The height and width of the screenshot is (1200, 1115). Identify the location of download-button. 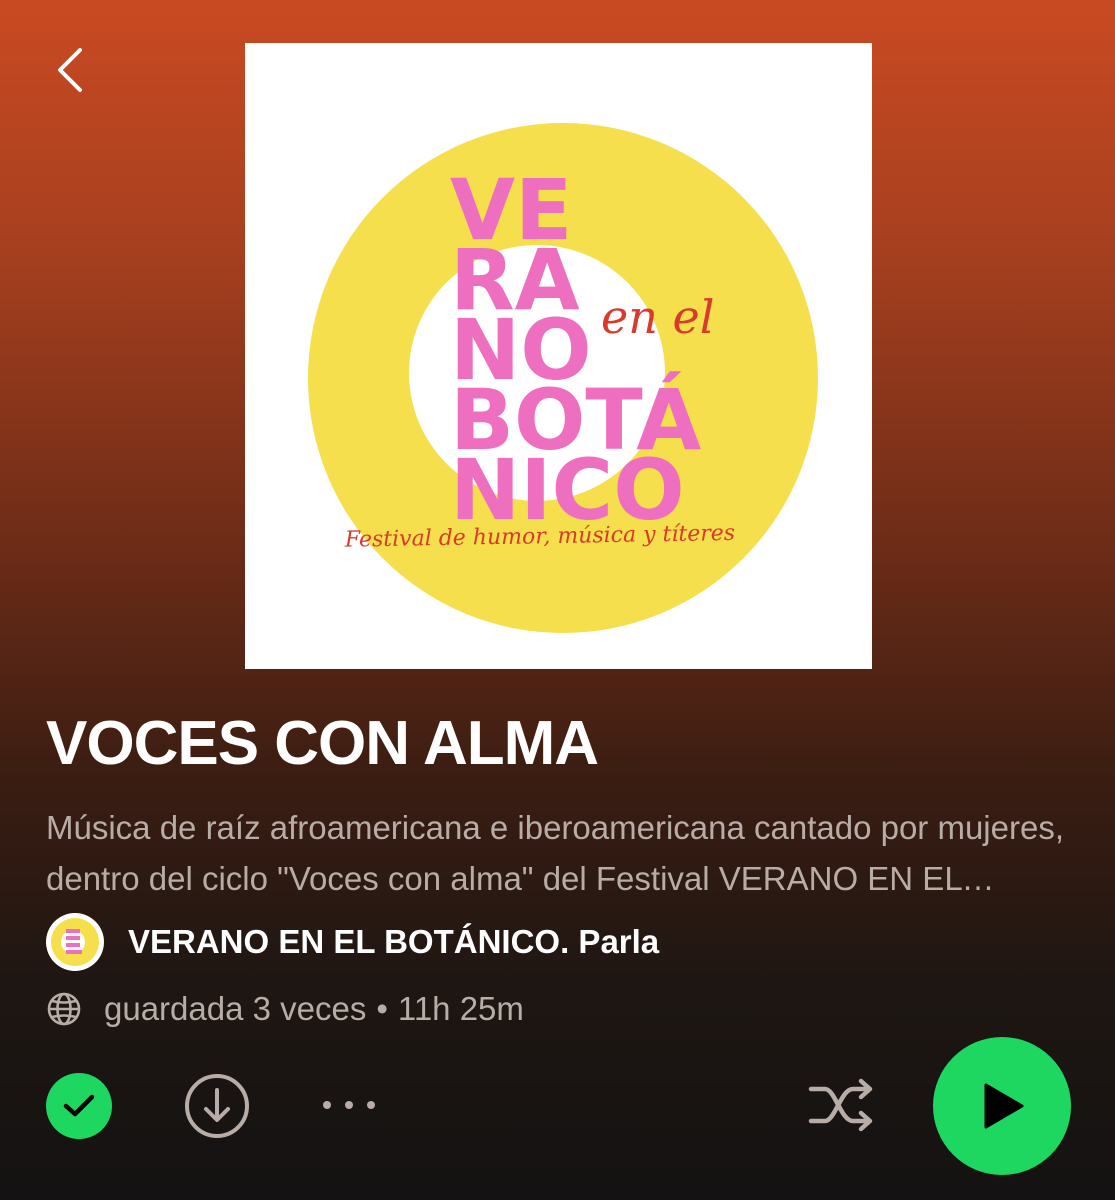
(217, 1106).